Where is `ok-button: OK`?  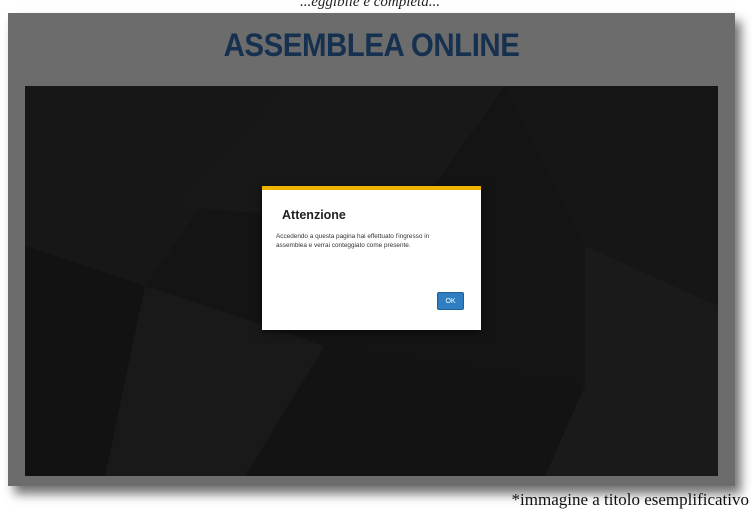 ok-button: OK is located at coordinates (450, 301).